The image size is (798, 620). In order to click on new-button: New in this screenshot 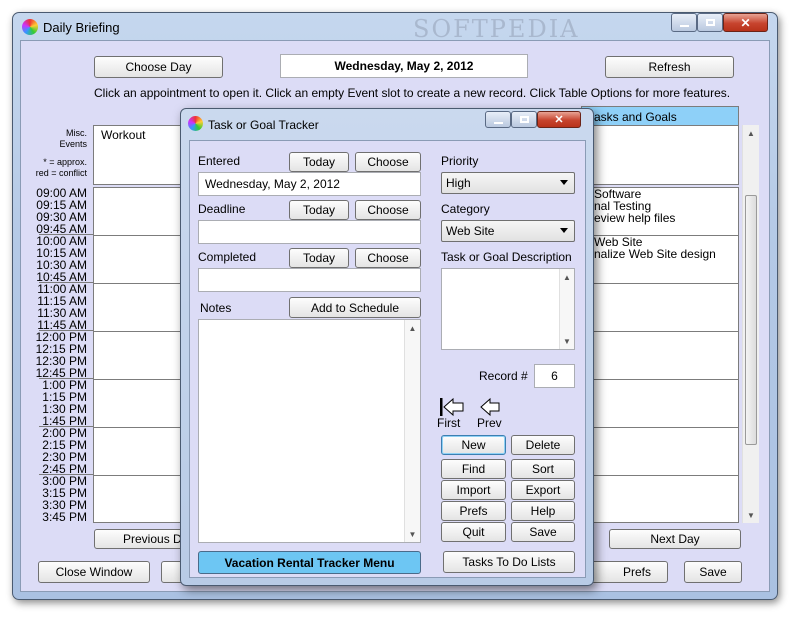, I will do `click(473, 445)`.